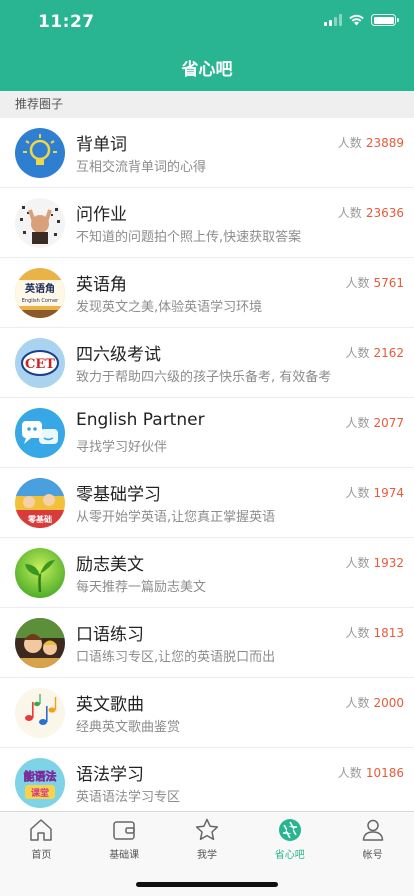 This screenshot has height=896, width=414. What do you see at coordinates (124, 830) in the screenshot?
I see `wallet-icon` at bounding box center [124, 830].